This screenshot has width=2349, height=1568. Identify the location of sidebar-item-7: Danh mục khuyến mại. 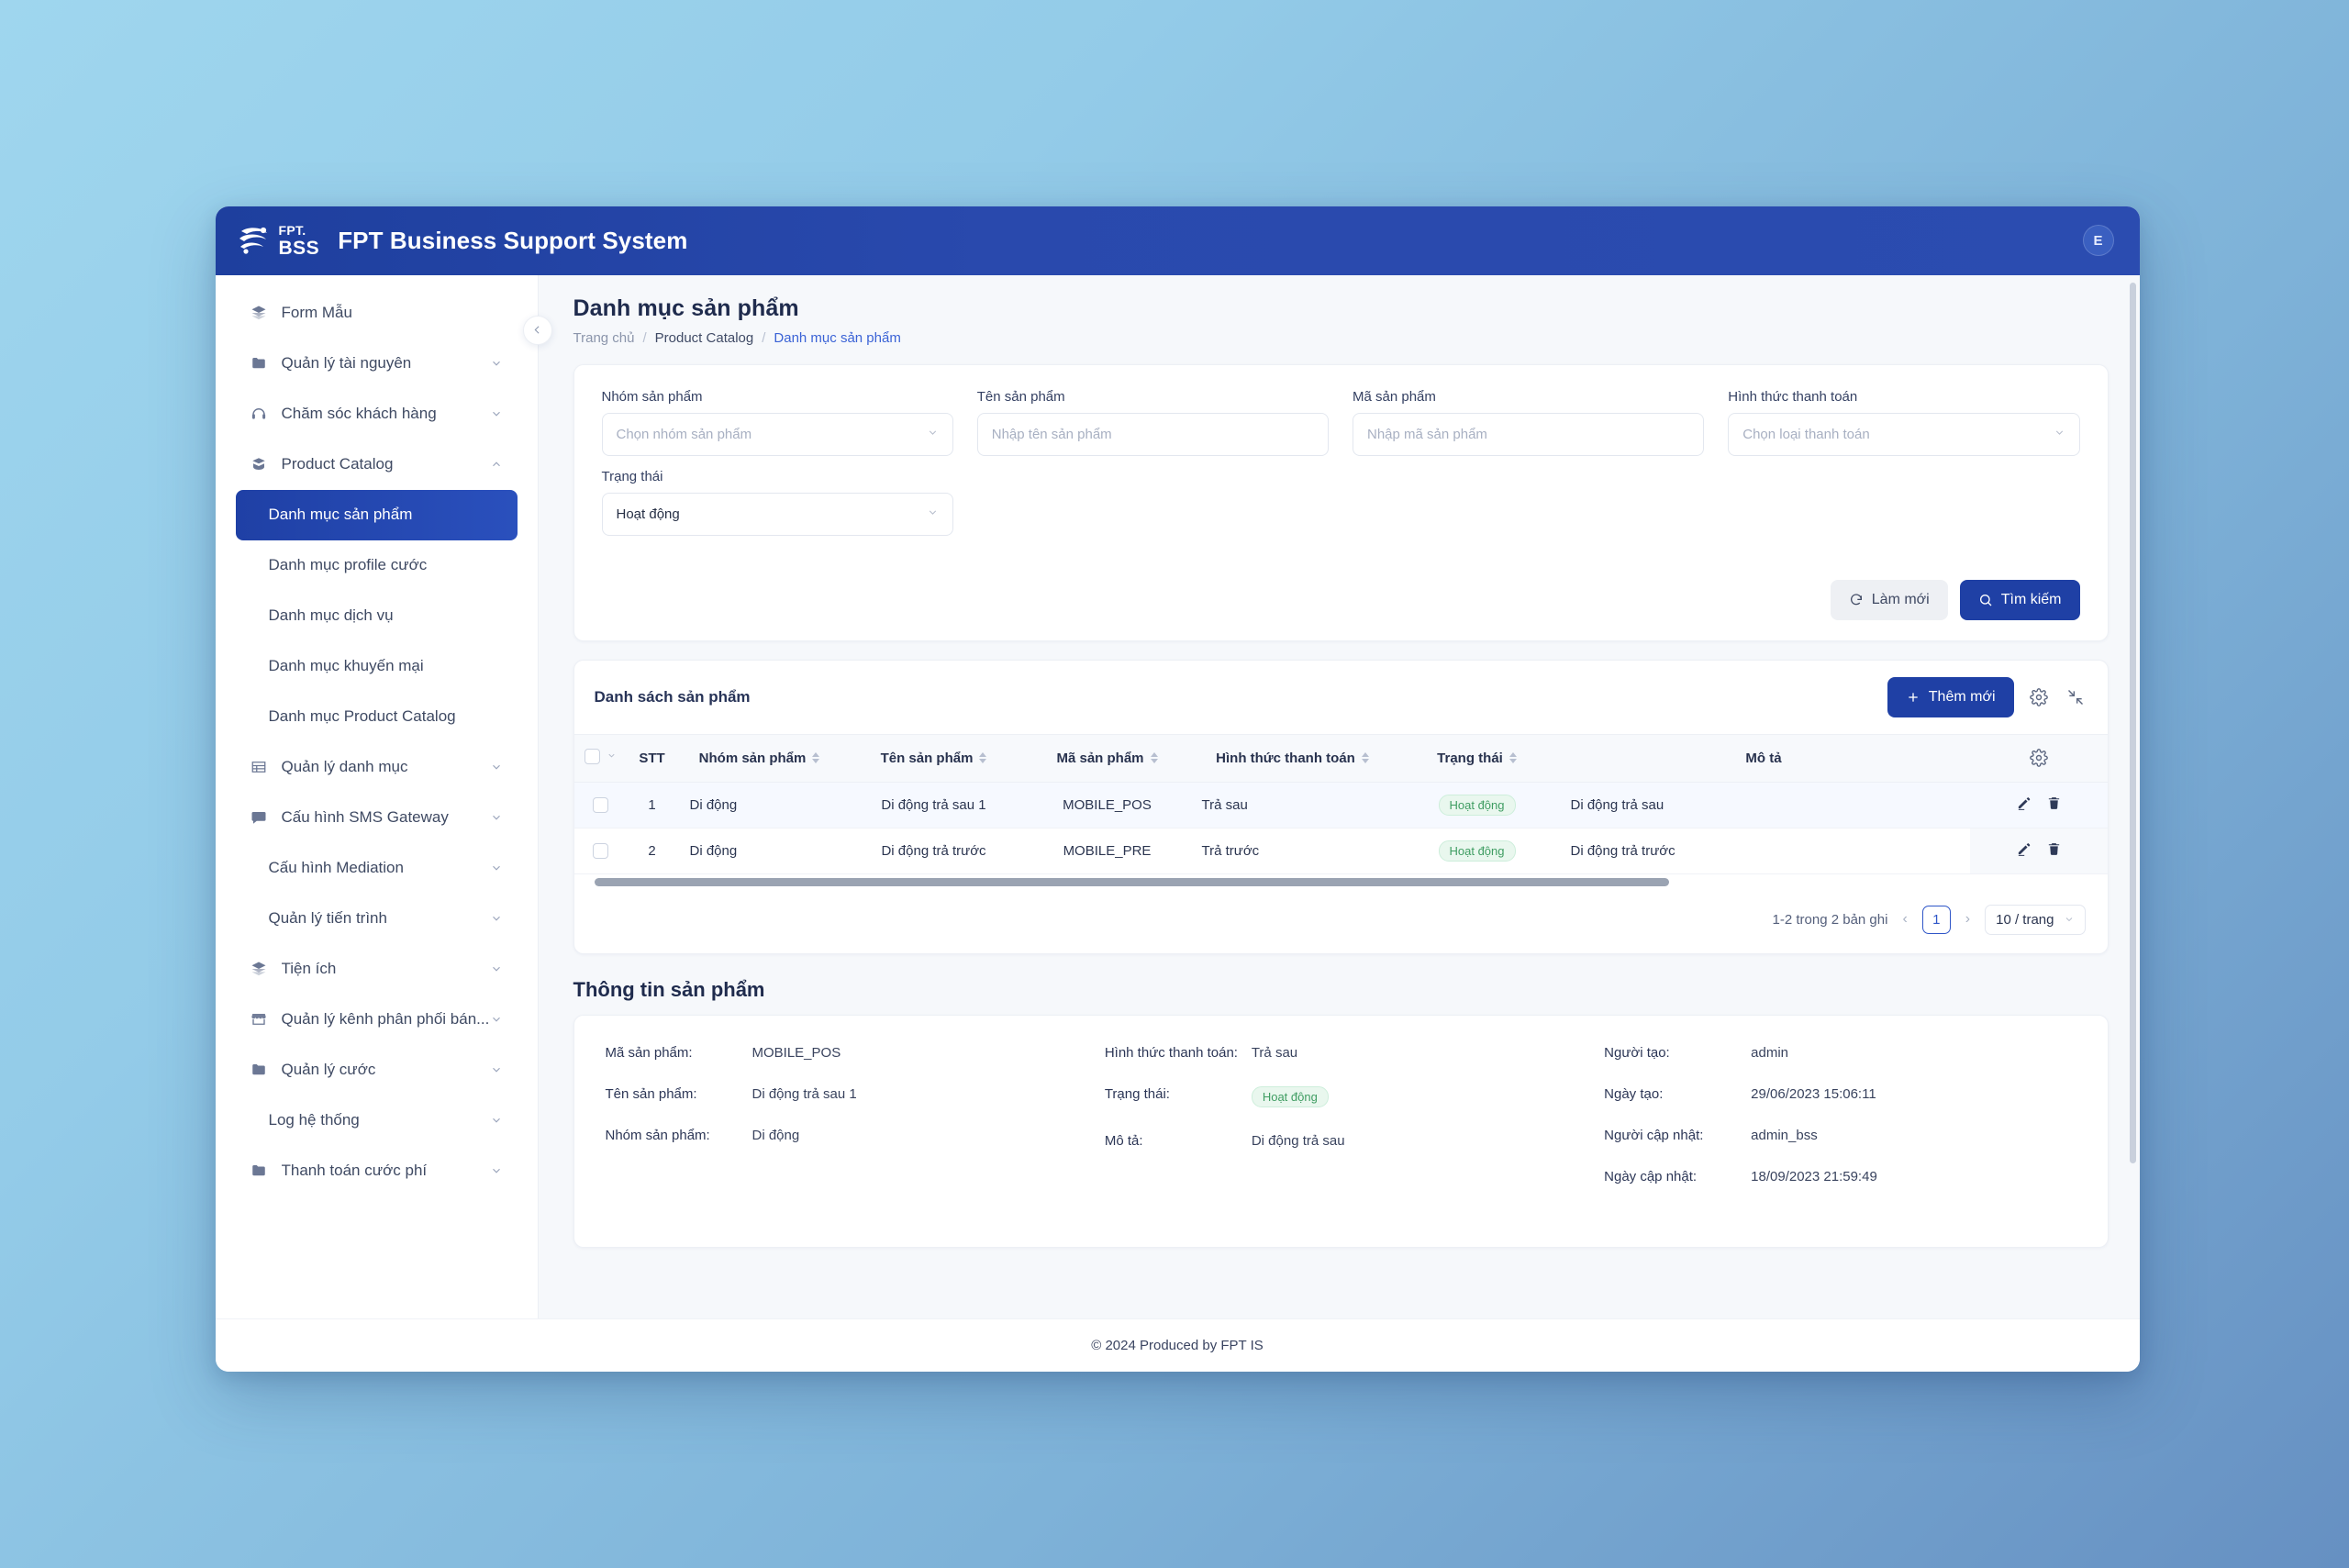
(377, 666).